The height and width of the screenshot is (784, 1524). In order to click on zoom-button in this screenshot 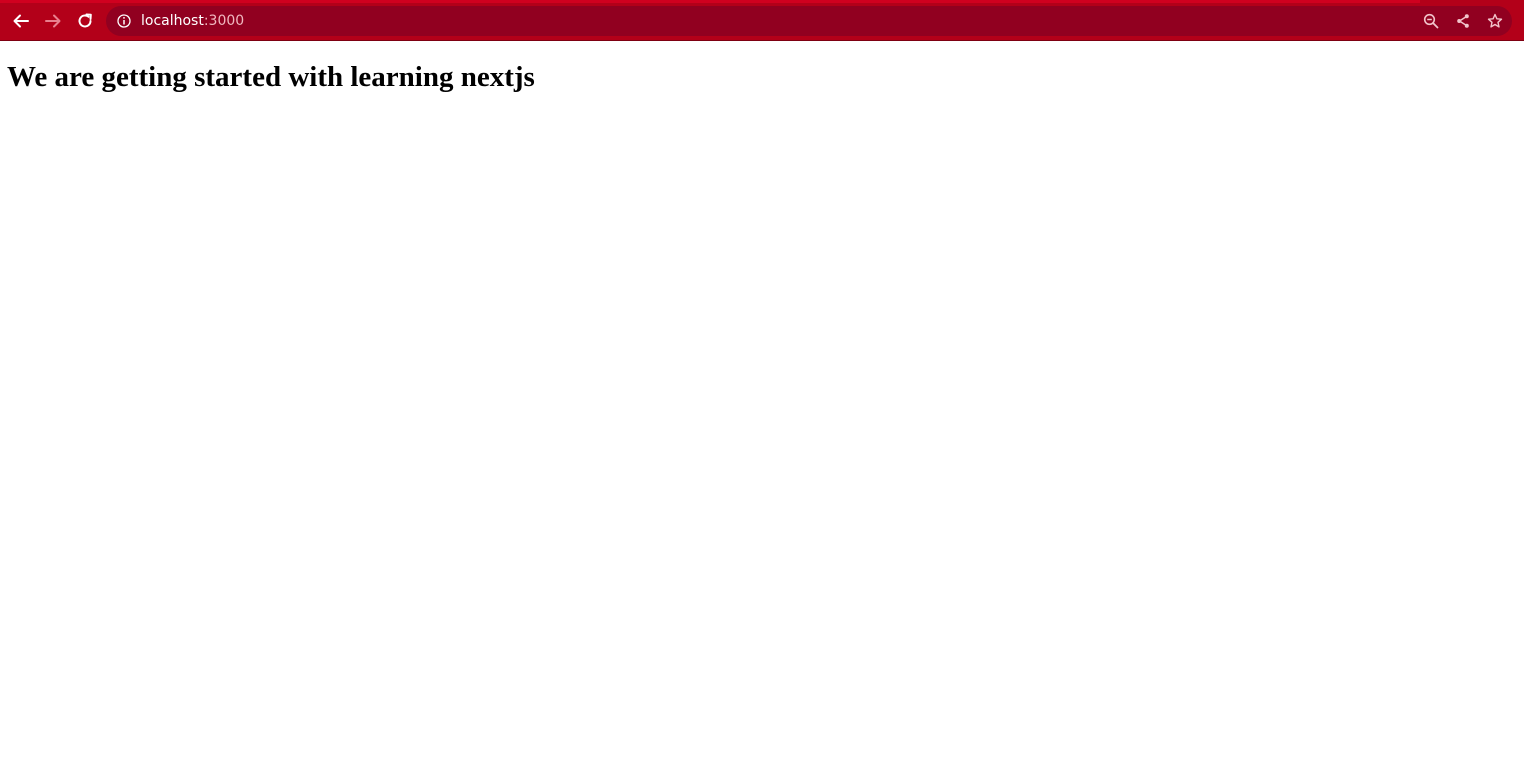, I will do `click(1431, 21)`.